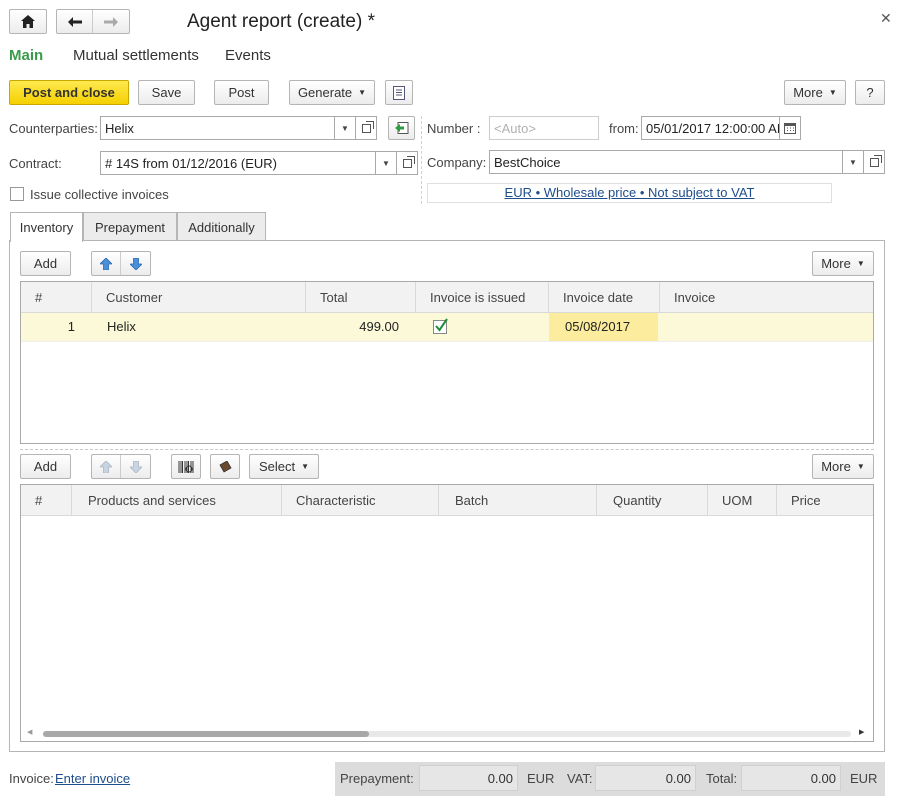 The height and width of the screenshot is (807, 902). I want to click on number-label: Number :, so click(454, 128).